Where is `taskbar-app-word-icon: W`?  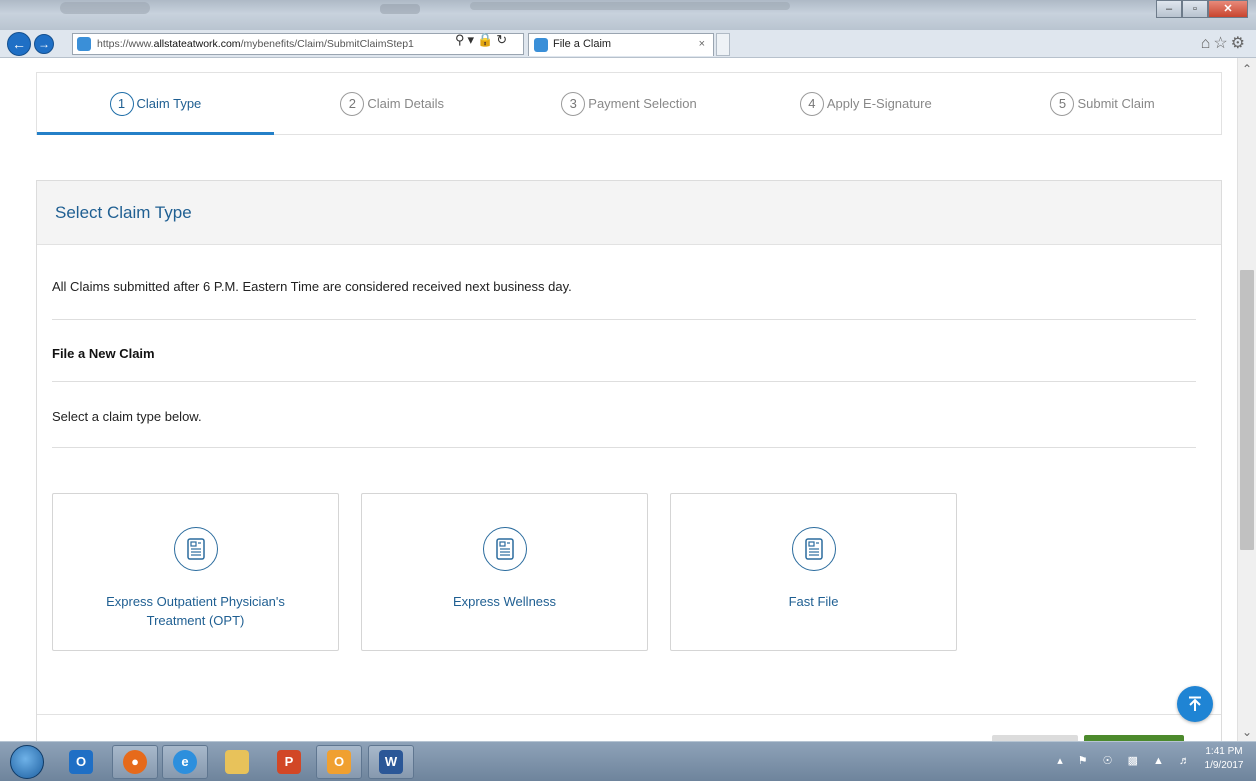 taskbar-app-word-icon: W is located at coordinates (391, 762).